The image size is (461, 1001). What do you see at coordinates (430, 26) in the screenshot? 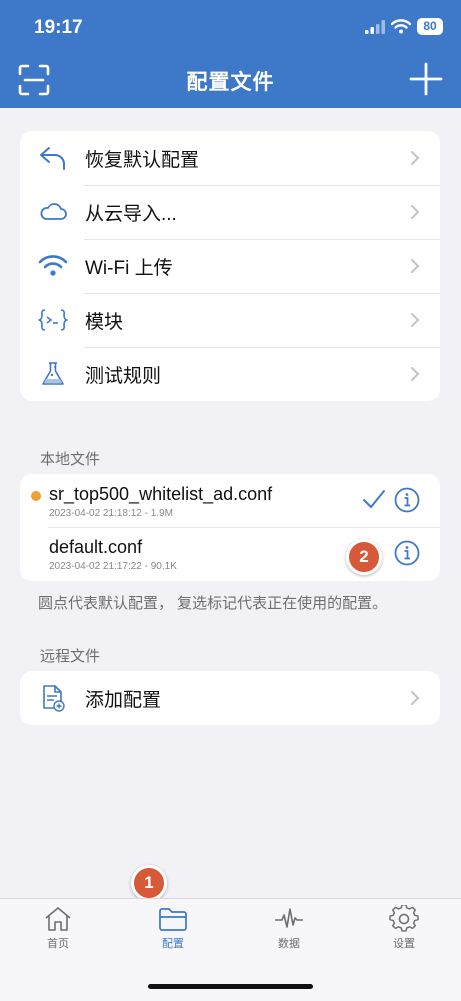
I see `battery-indicator: 80` at bounding box center [430, 26].